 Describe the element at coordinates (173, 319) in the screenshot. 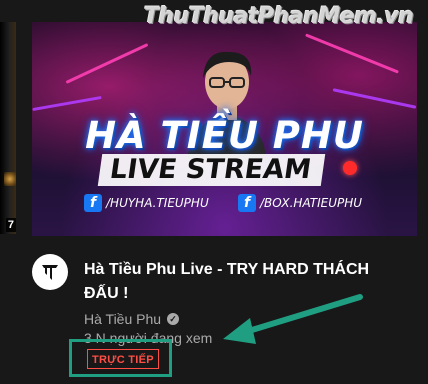

I see `verified-check-icon: ✓` at that location.